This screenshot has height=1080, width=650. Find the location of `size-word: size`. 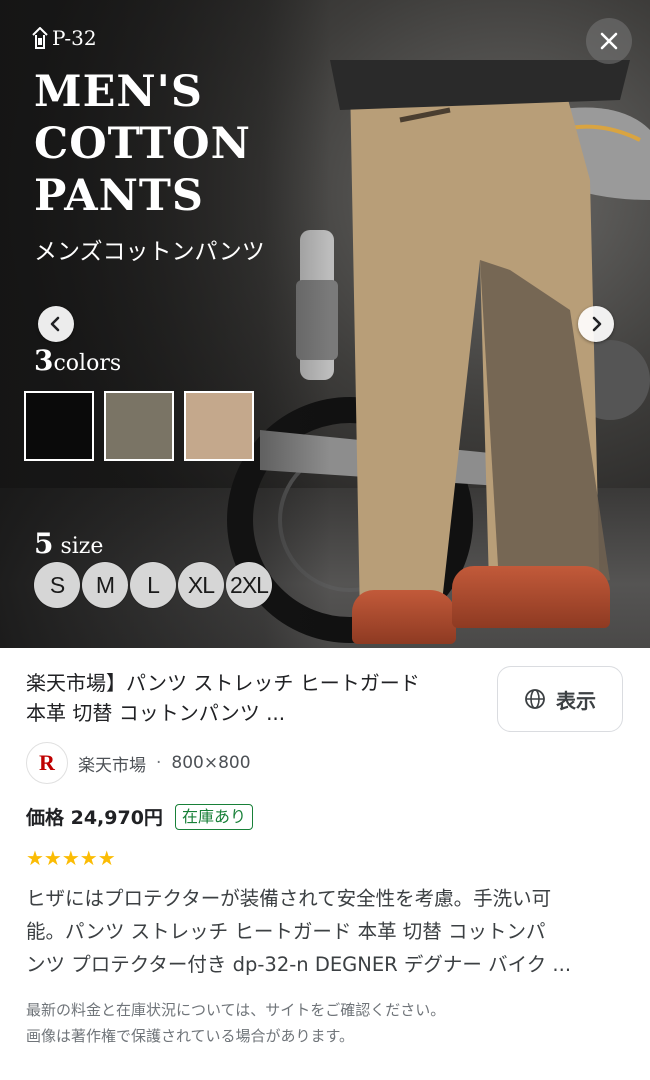

size-word: size is located at coordinates (82, 546).